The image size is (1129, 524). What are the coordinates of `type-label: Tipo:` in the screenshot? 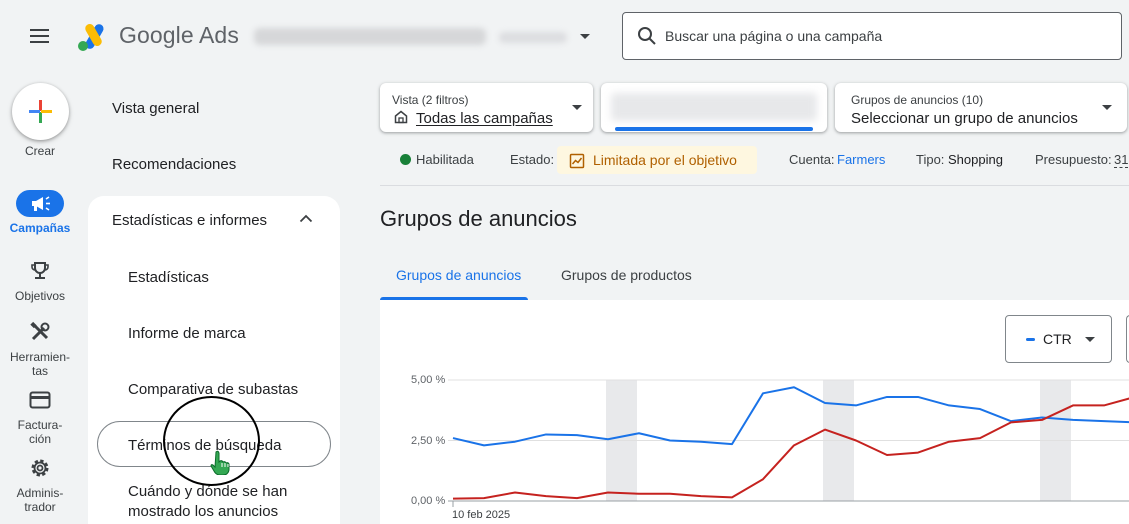 It's located at (930, 159).